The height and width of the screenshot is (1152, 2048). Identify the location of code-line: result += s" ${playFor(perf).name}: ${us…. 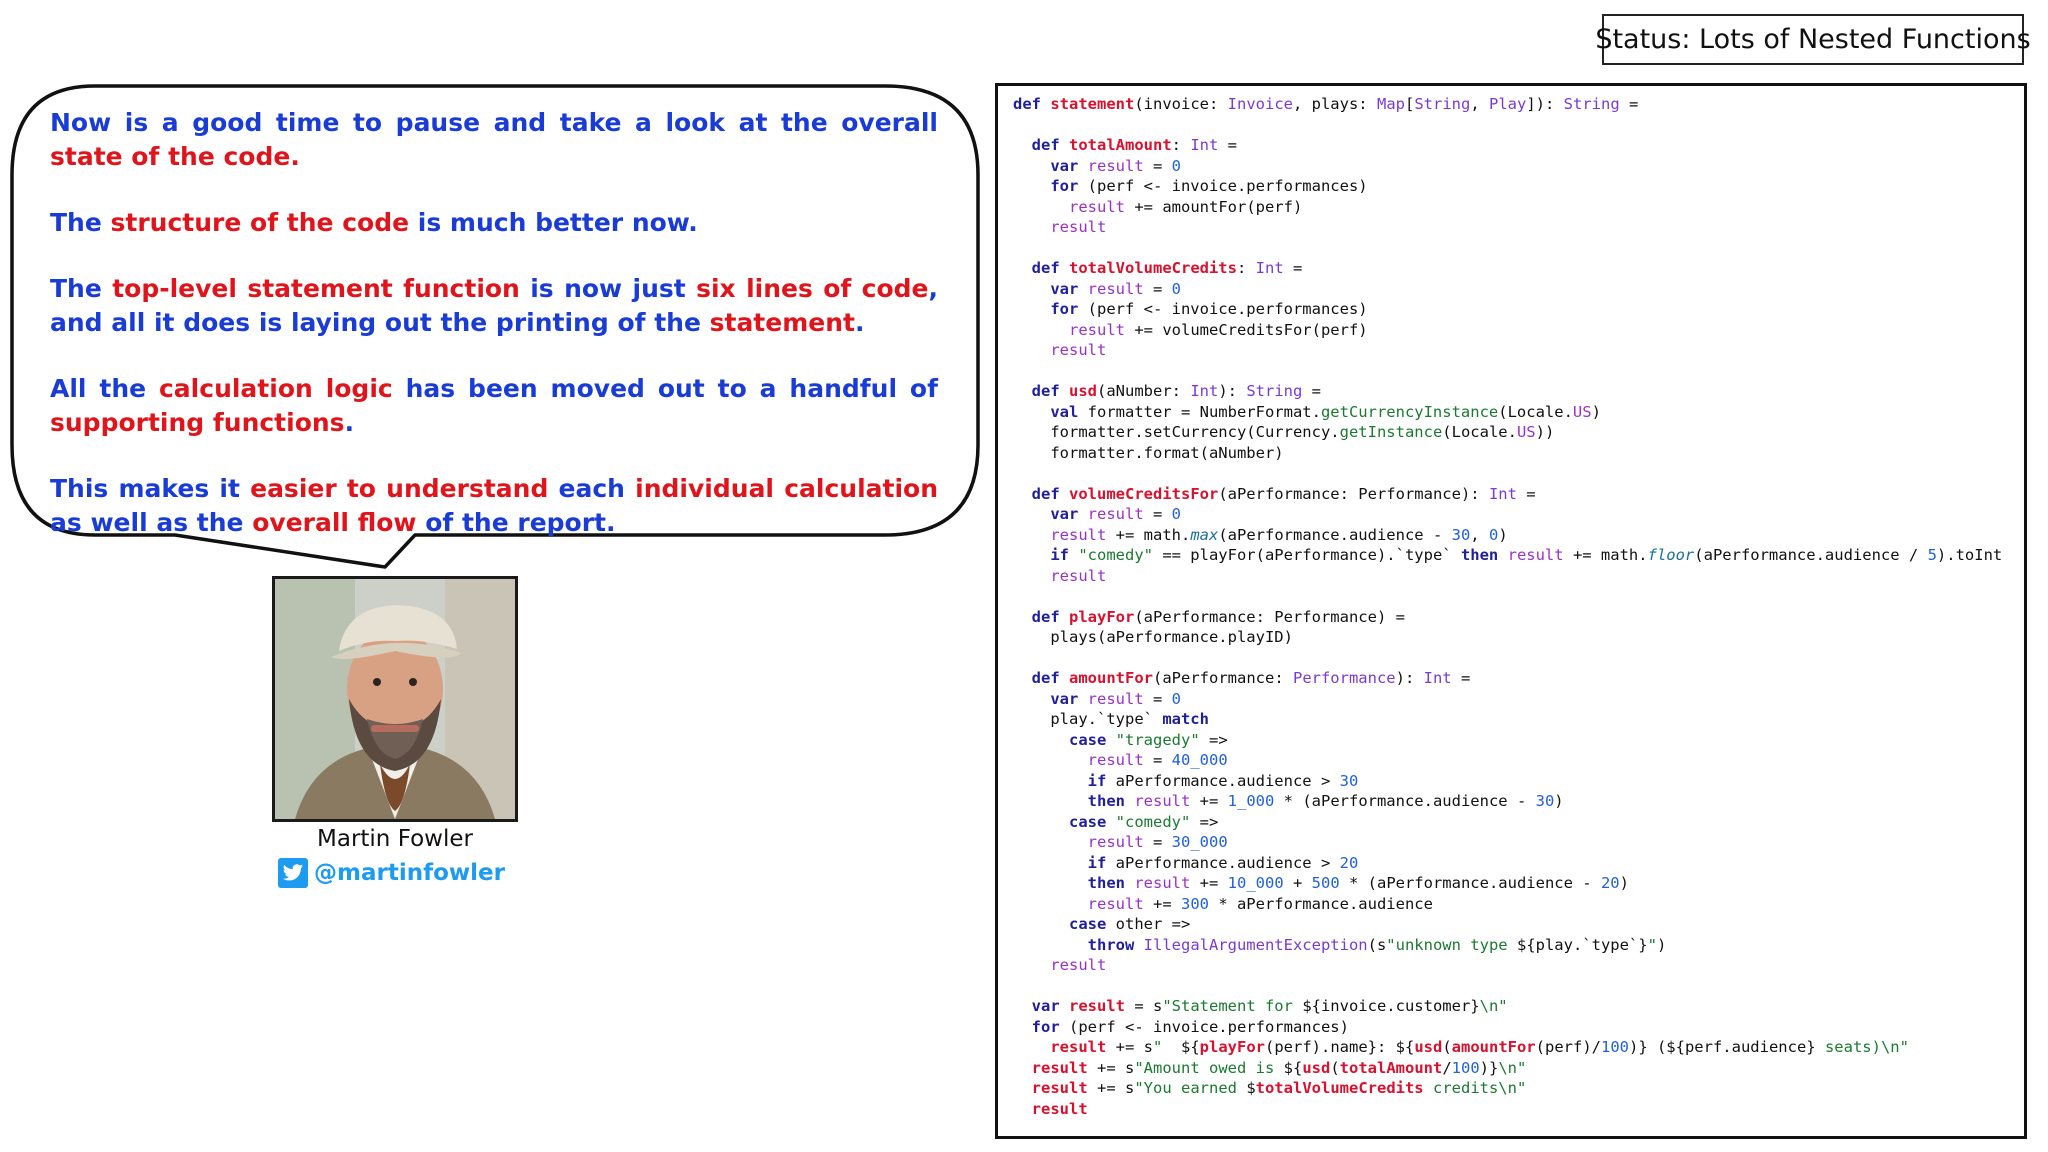
(1507, 1047).